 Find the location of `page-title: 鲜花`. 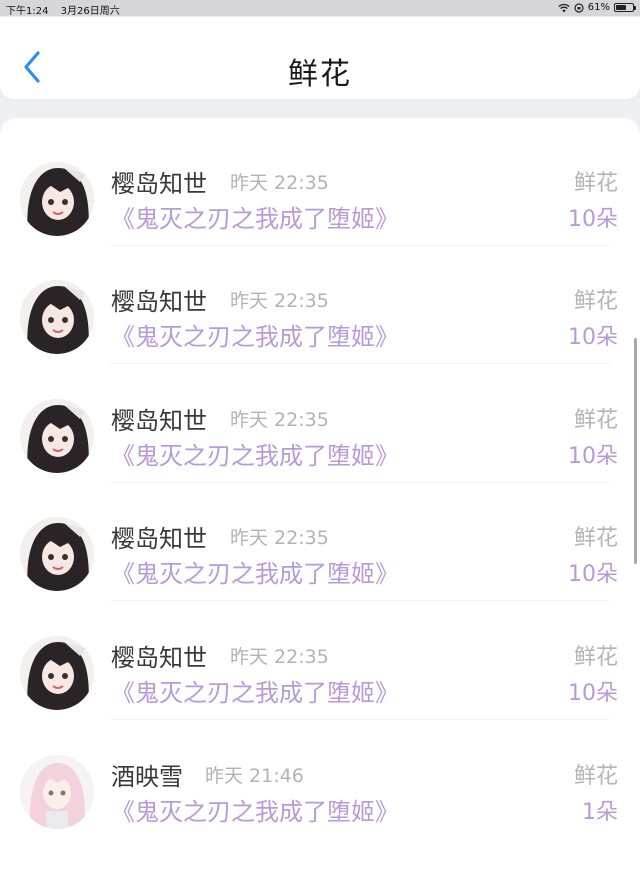

page-title: 鲜花 is located at coordinates (320, 74).